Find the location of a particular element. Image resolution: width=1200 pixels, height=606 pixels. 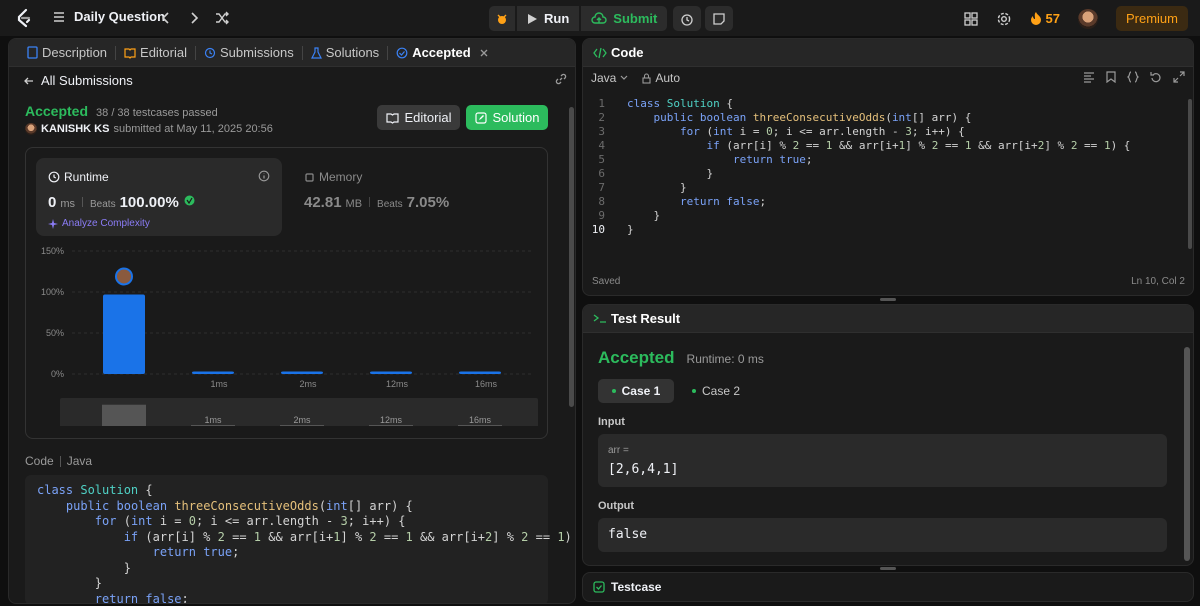

arrow-left-icon is located at coordinates (28, 80).